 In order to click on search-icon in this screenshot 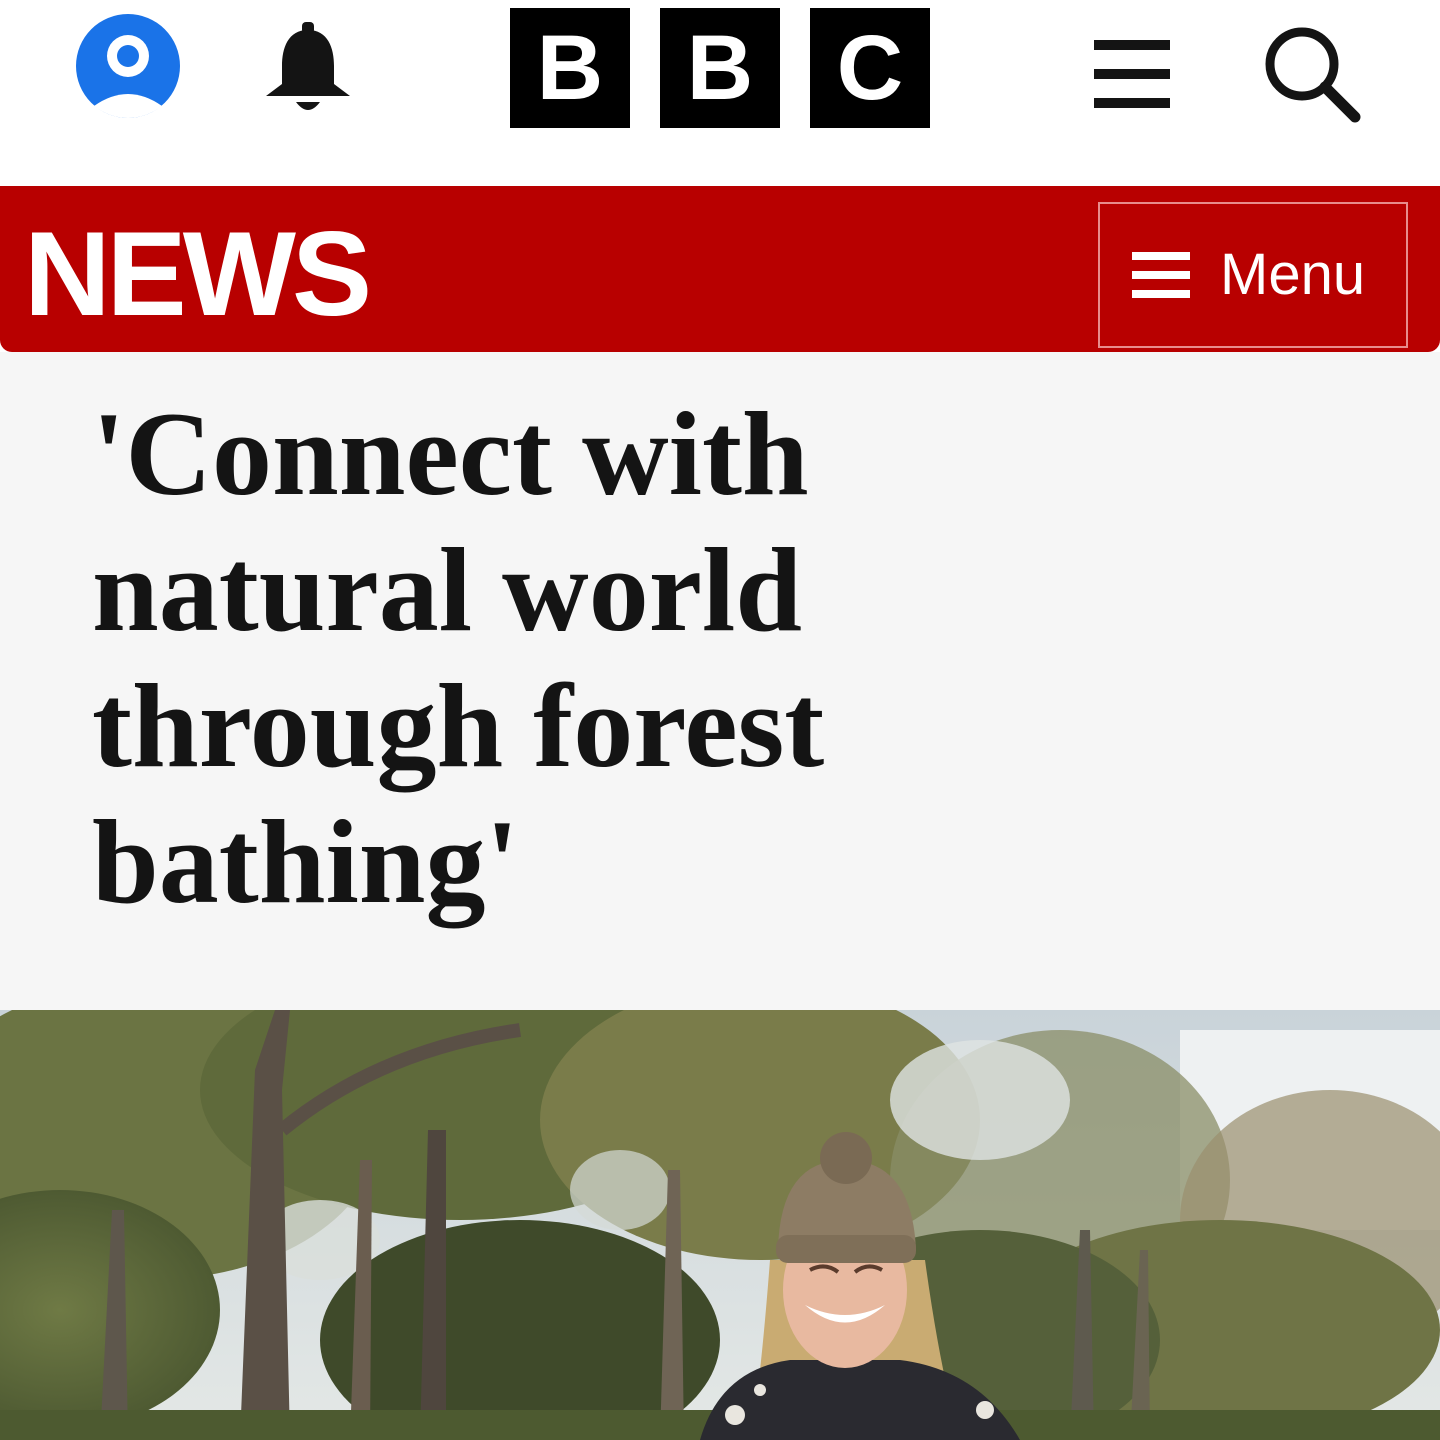, I will do `click(1313, 75)`.